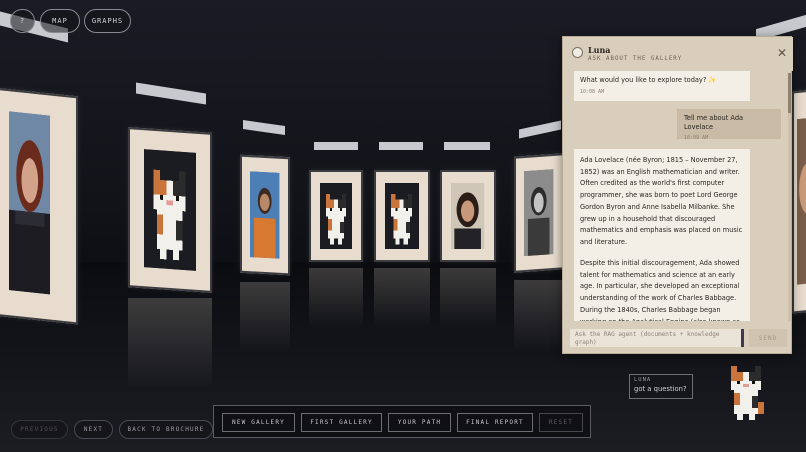  What do you see at coordinates (22, 21) in the screenshot?
I see `help-button: ?` at bounding box center [22, 21].